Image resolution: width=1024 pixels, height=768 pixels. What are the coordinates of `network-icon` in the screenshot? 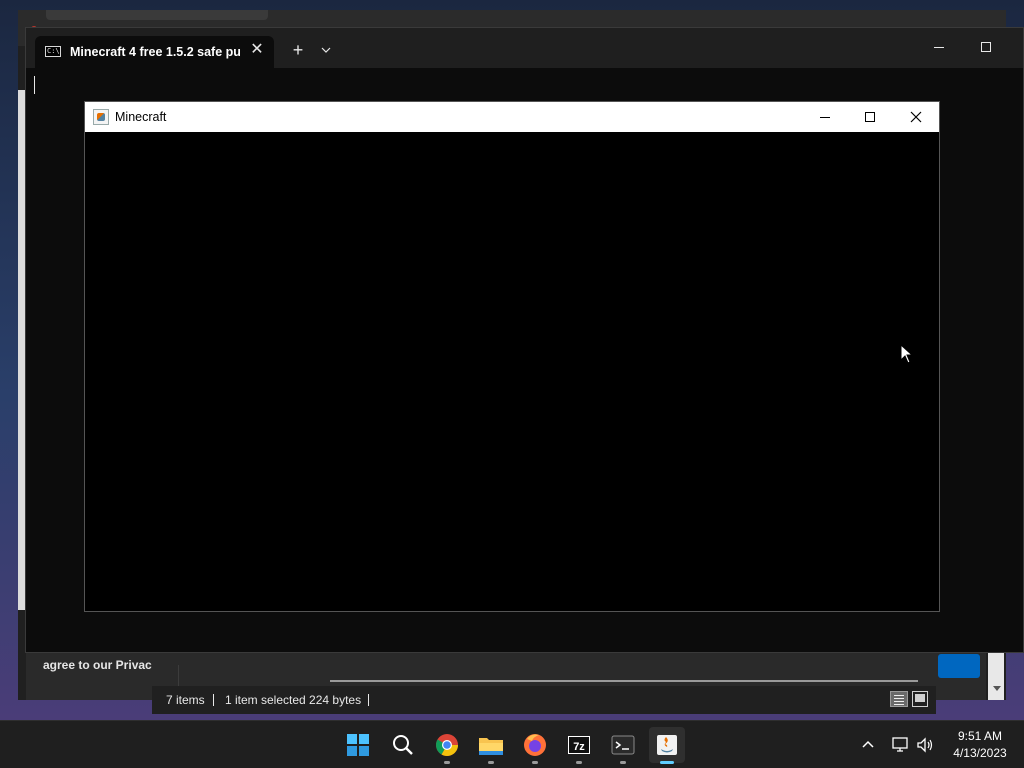 It's located at (900, 744).